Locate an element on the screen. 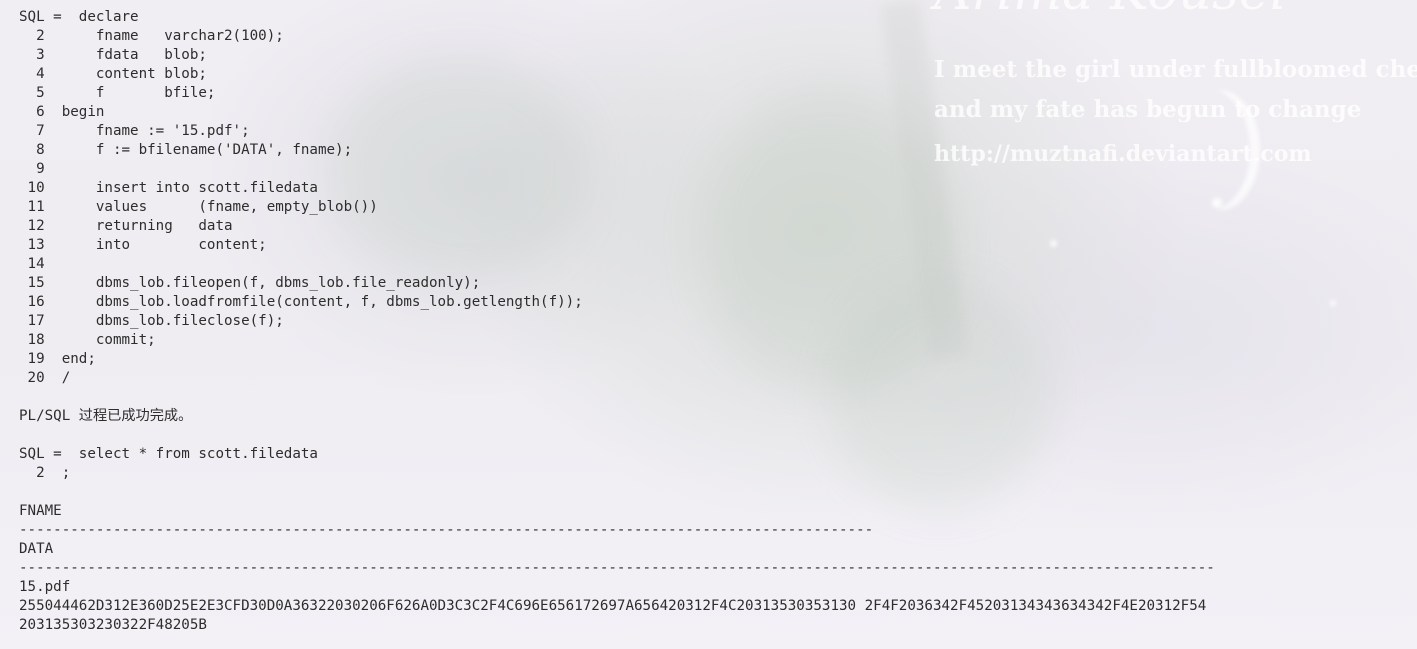  code-line: 11 values (fname, empty_blob()) is located at coordinates (198, 207).